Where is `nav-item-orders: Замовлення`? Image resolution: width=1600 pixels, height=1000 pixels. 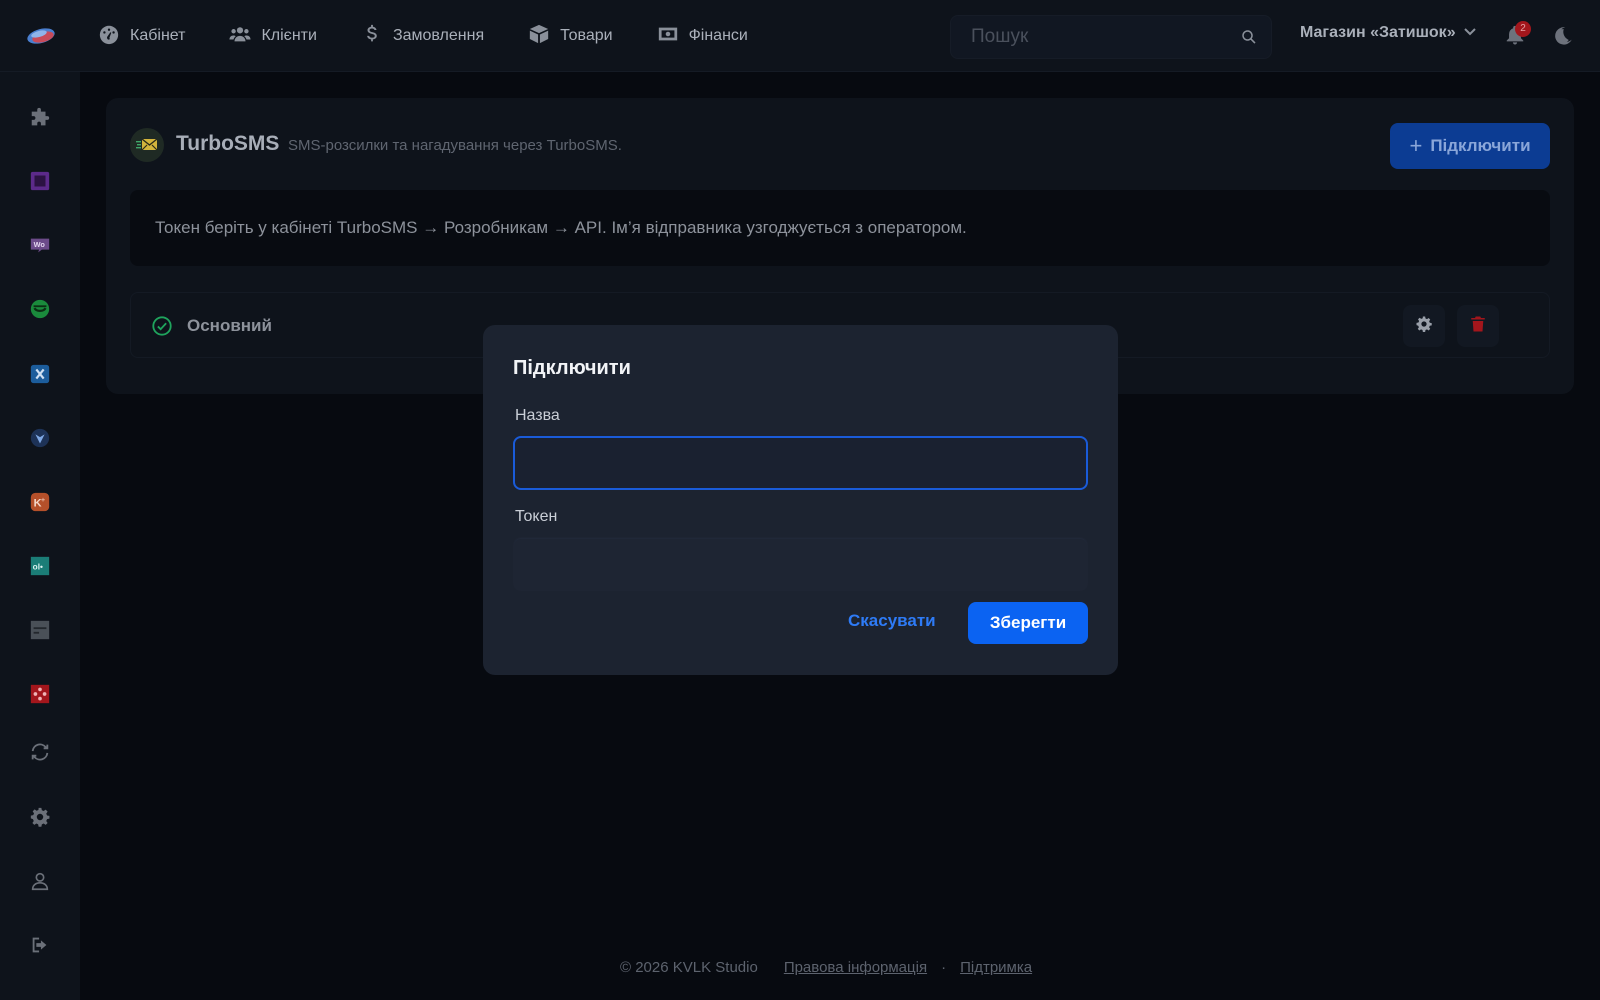
nav-item-orders: Замовлення is located at coordinates (422, 36).